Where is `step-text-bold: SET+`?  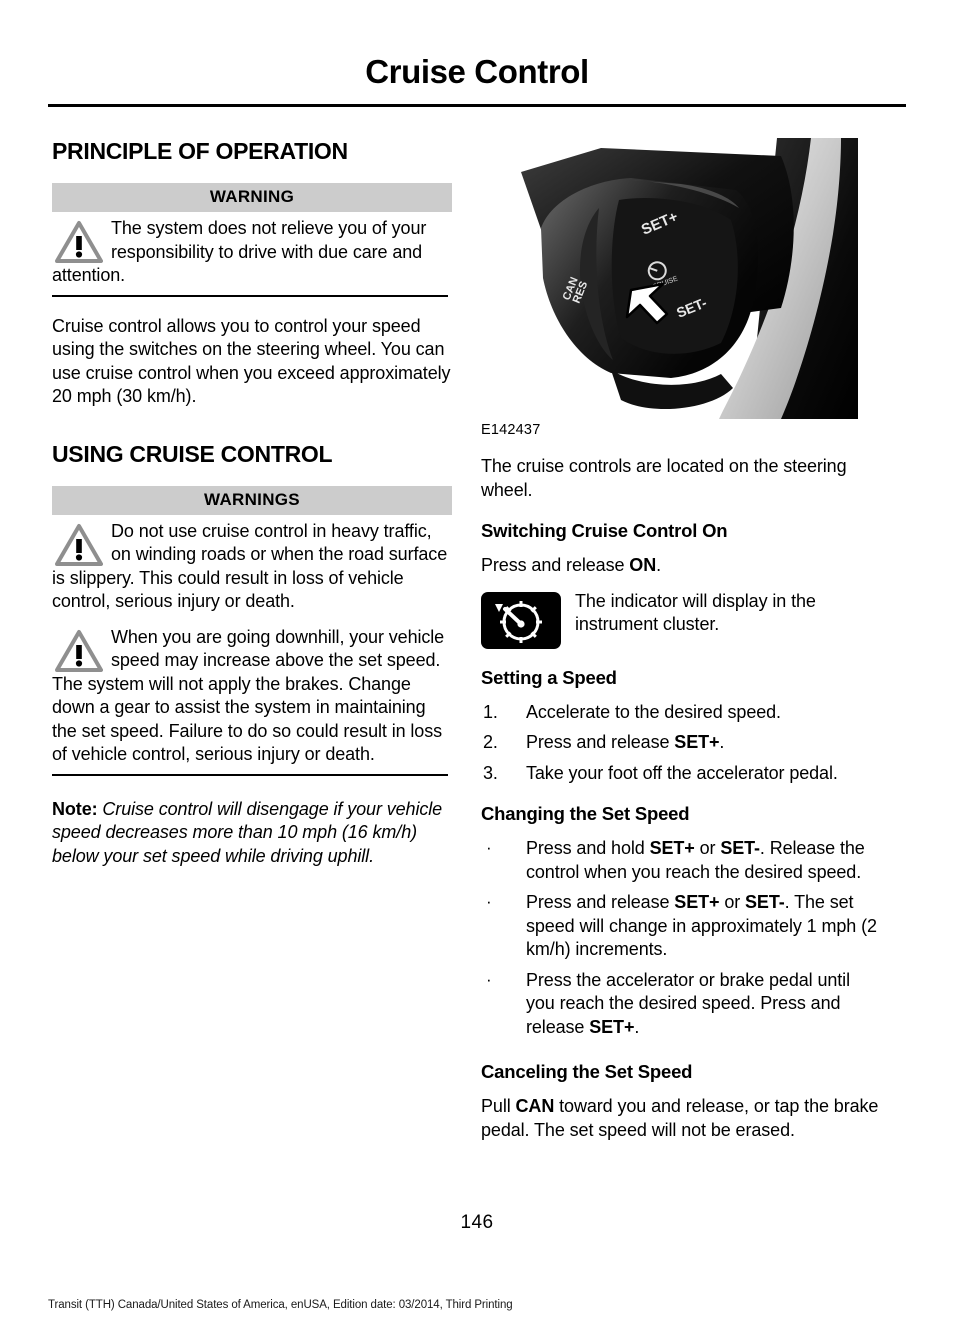 step-text-bold: SET+ is located at coordinates (697, 742).